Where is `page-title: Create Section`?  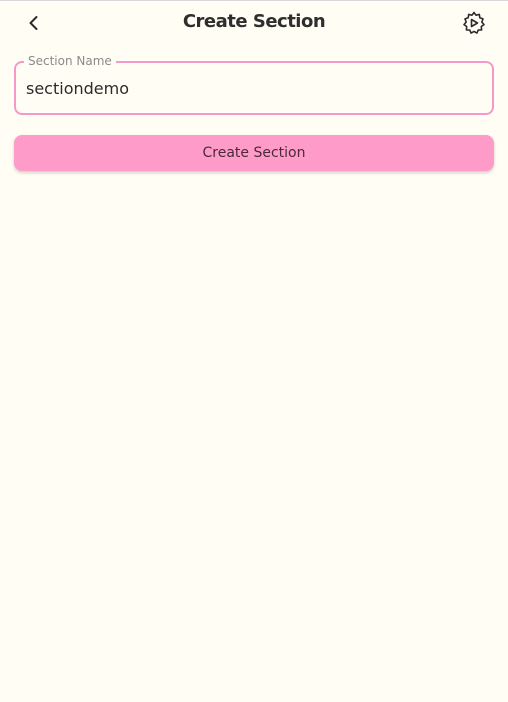 page-title: Create Section is located at coordinates (254, 21).